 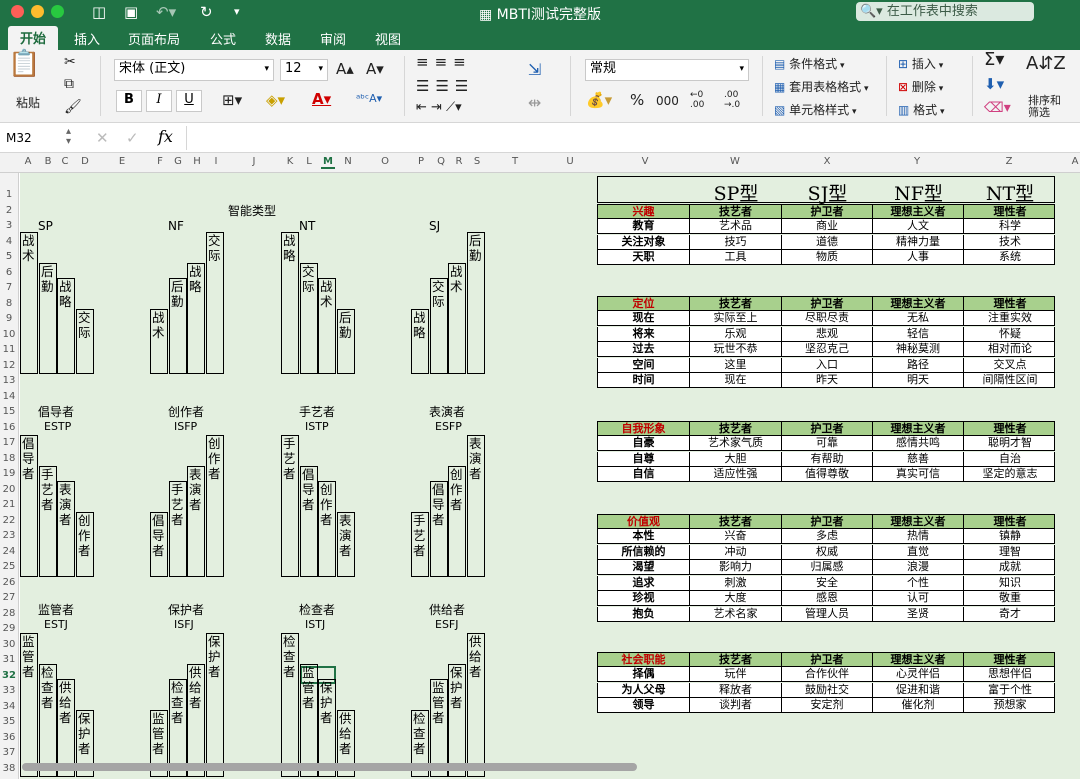 What do you see at coordinates (1009, 161) in the screenshot?
I see `column-header: Z` at bounding box center [1009, 161].